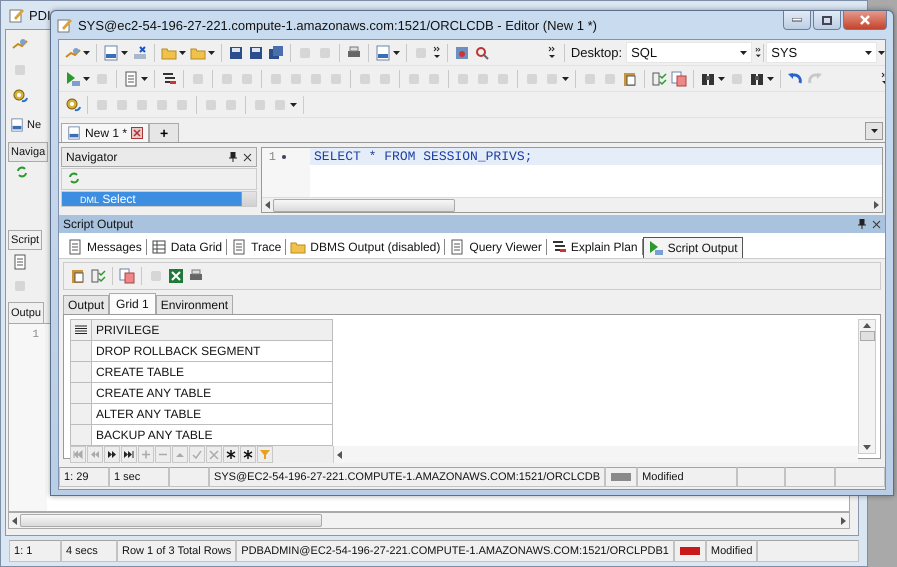 The height and width of the screenshot is (567, 897). What do you see at coordinates (132, 303) in the screenshot?
I see `result-tab: Grid 1` at bounding box center [132, 303].